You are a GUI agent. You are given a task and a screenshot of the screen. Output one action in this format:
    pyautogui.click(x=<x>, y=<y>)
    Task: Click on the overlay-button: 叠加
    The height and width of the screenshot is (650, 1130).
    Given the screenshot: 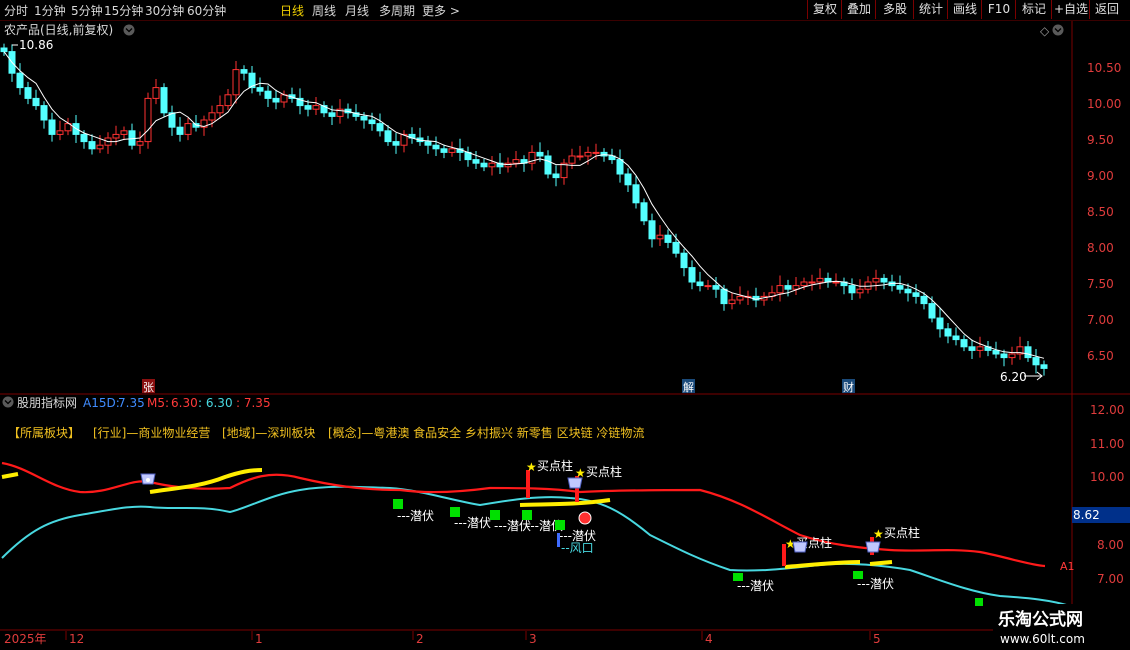 What is the action you would take?
    pyautogui.click(x=858, y=9)
    